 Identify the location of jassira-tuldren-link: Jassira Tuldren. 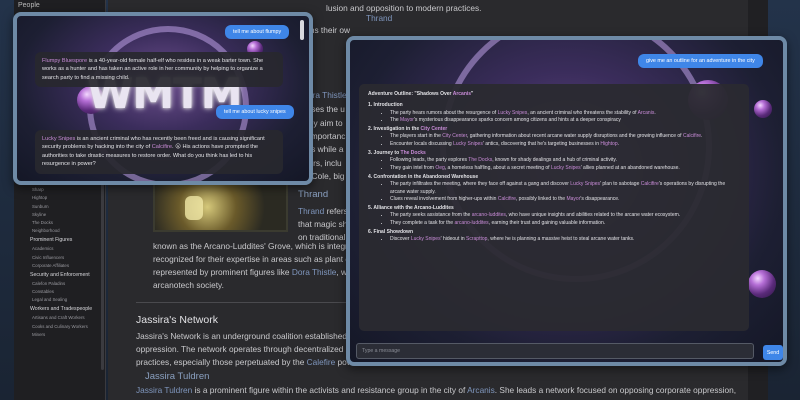
(164, 390).